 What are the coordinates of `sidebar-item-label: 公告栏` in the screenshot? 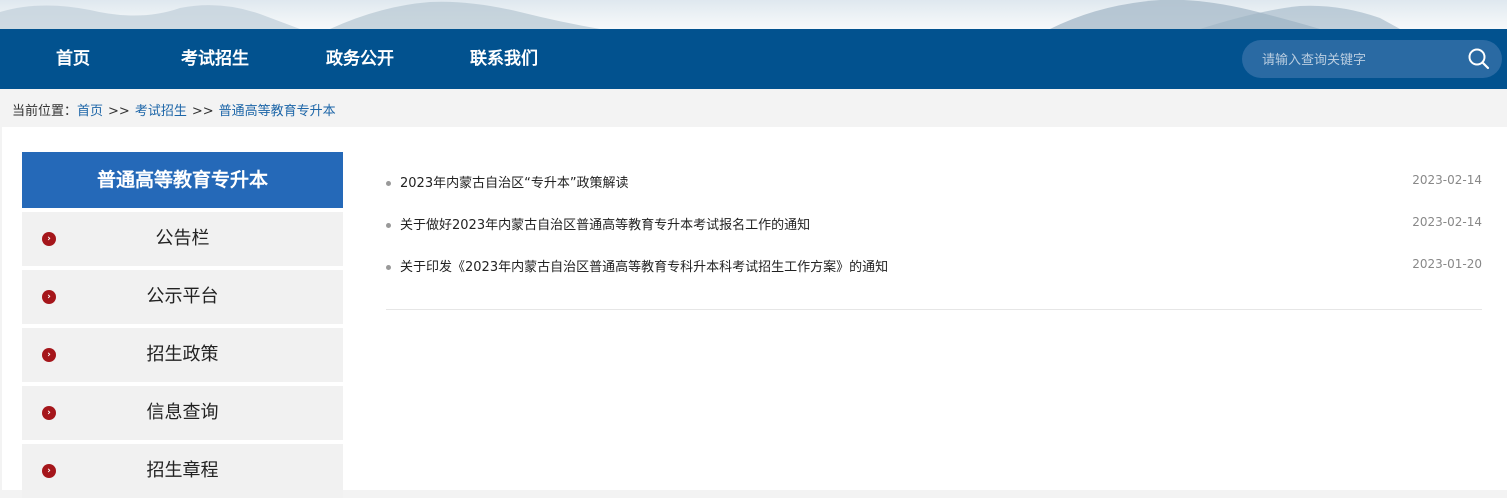 It's located at (182, 238).